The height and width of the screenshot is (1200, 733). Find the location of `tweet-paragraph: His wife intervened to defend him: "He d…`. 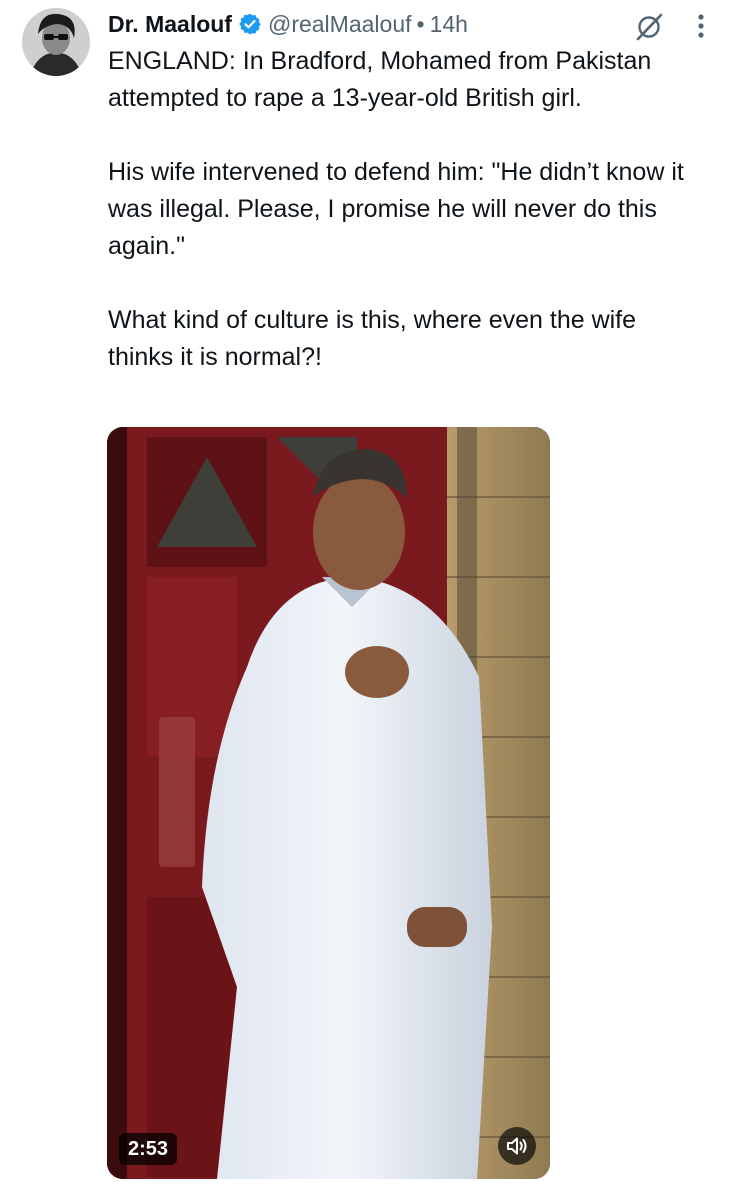

tweet-paragraph: His wife intervened to defend him: "He d… is located at coordinates (396, 209).